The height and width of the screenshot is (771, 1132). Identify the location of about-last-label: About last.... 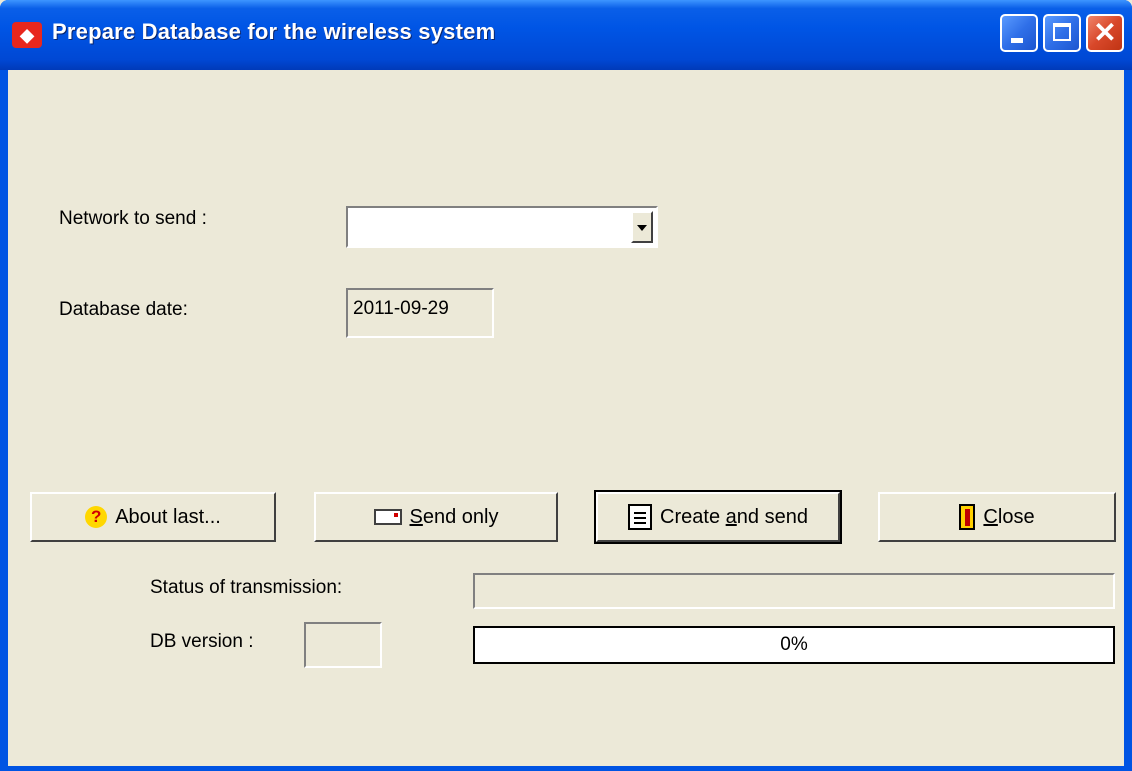
(168, 516).